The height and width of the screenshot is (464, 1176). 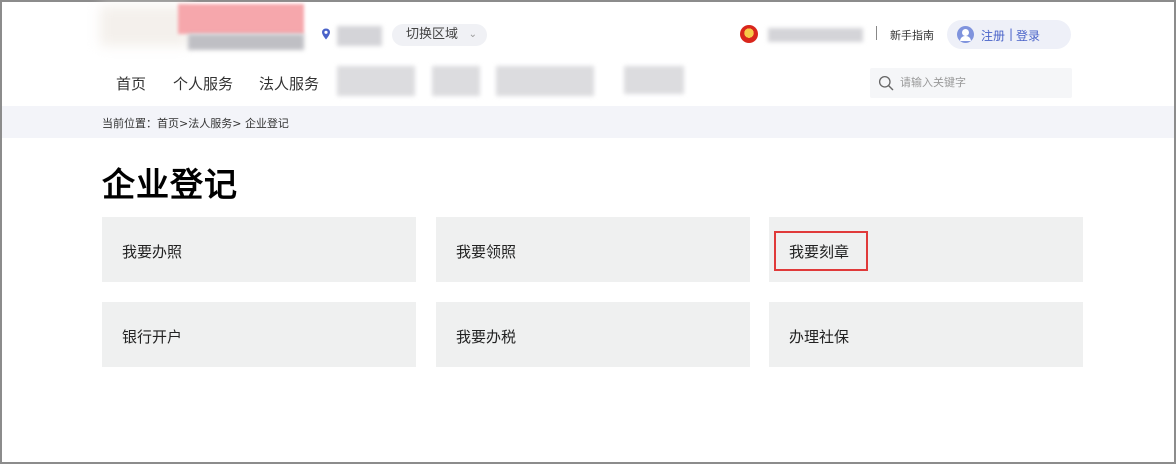 What do you see at coordinates (749, 34) in the screenshot?
I see `national-emblem-icon` at bounding box center [749, 34].